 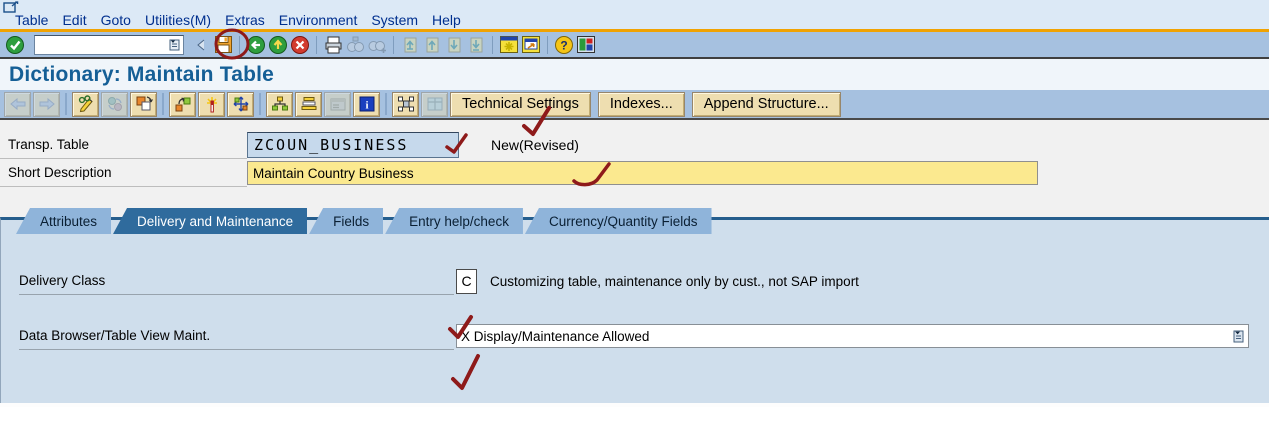 I want to click on first-page-icon, so click(x=410, y=45).